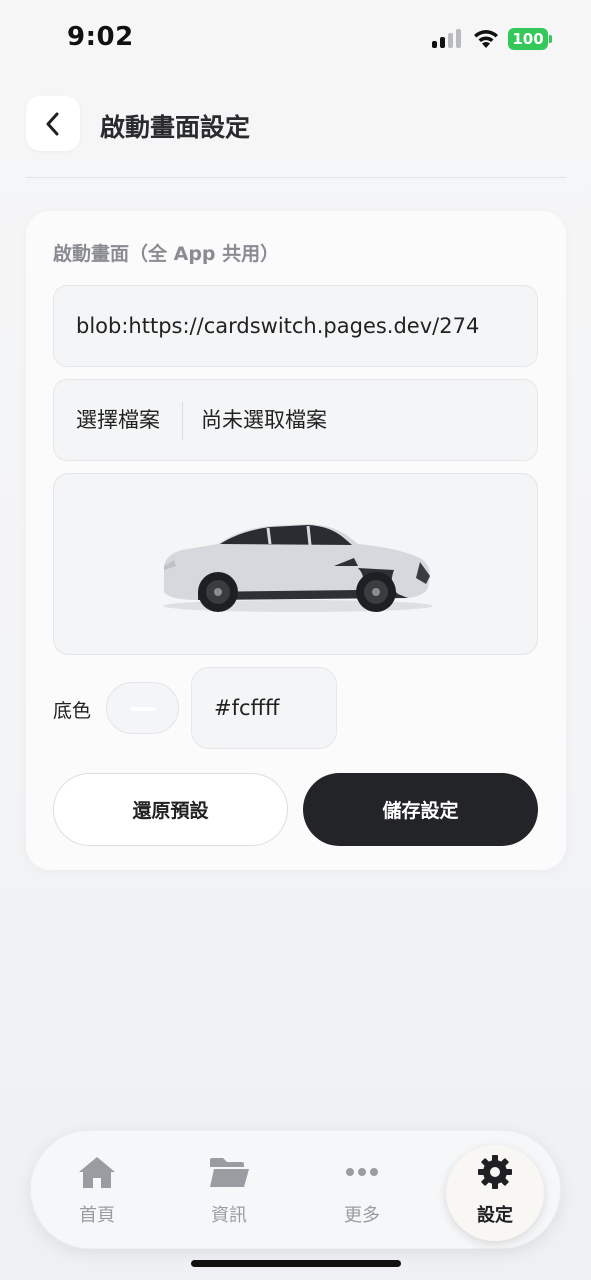 This screenshot has height=1280, width=591. What do you see at coordinates (166, 254) in the screenshot?
I see `section-label: 啟動畫面（全 App 共用）` at bounding box center [166, 254].